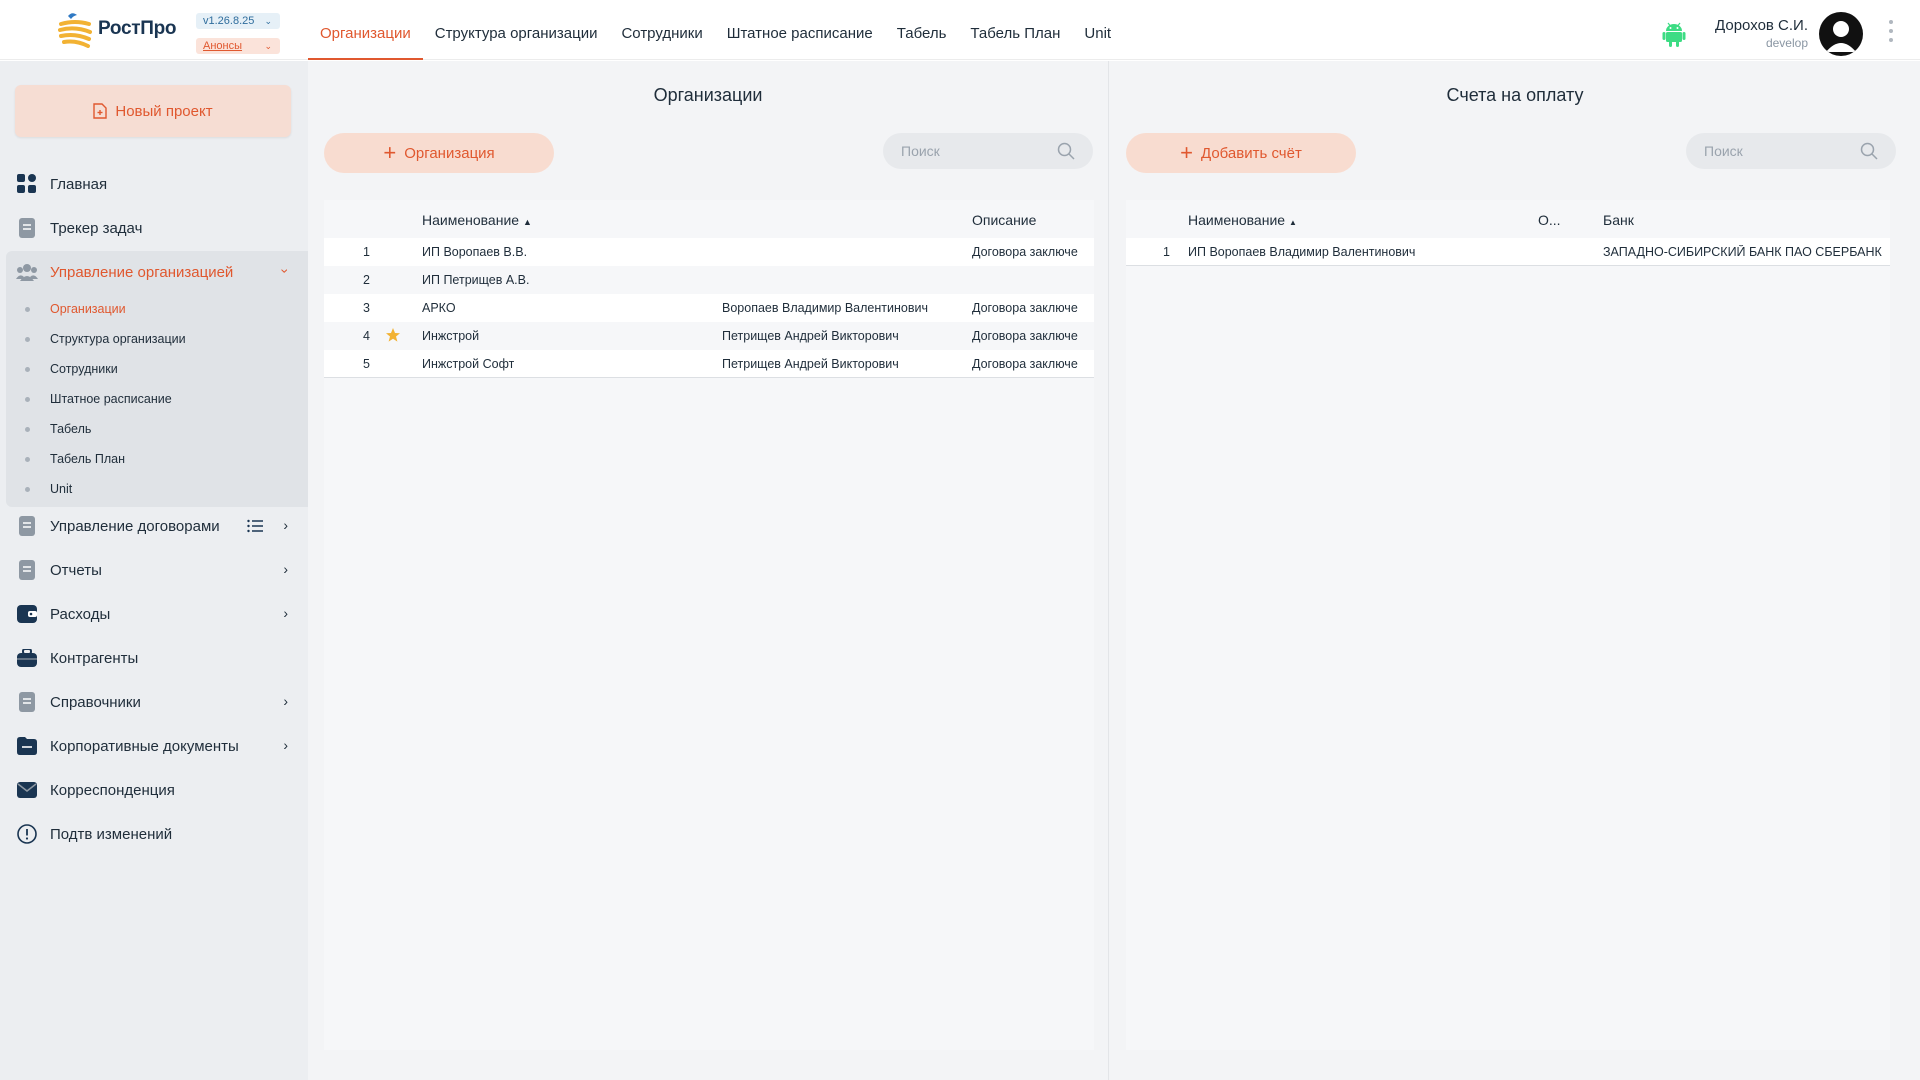  I want to click on sidebar-item-contracts: Управление договорами ›, so click(154, 526).